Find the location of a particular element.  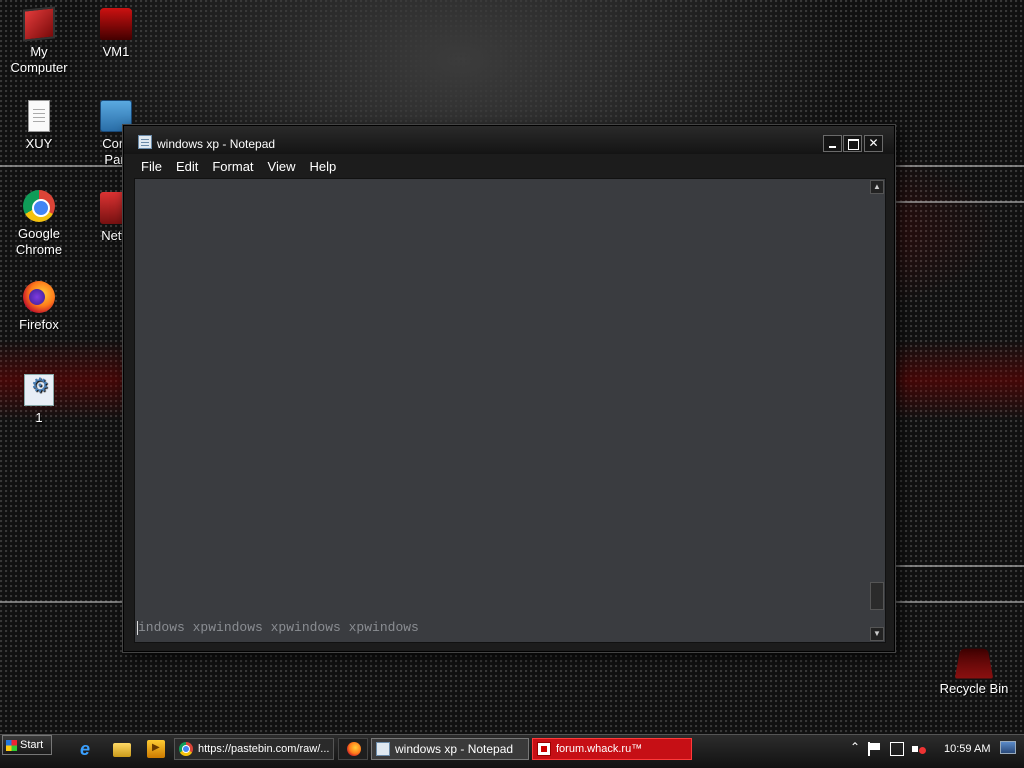

settings-file-icon is located at coordinates (39, 390).